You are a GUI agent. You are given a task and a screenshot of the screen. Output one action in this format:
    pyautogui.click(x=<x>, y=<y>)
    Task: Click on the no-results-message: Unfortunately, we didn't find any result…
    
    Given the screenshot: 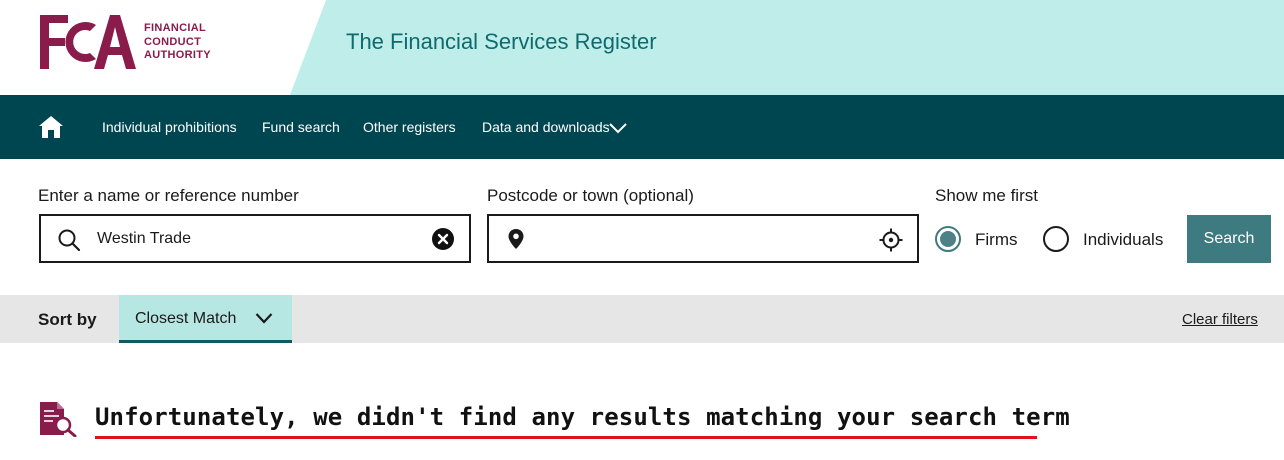 What is the action you would take?
    pyautogui.click(x=582, y=417)
    